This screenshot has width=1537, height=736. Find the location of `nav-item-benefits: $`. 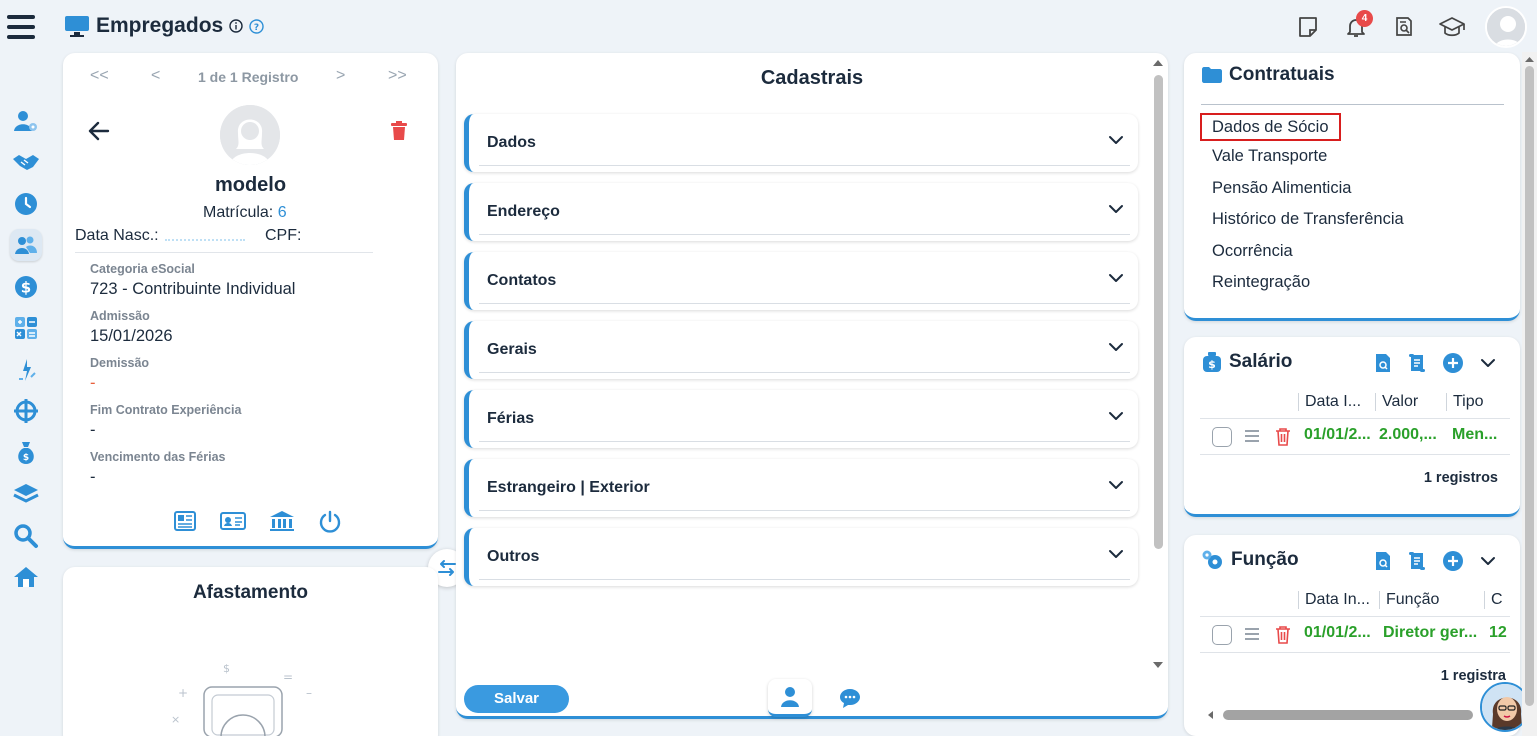

nav-item-benefits: $ is located at coordinates (26, 453).